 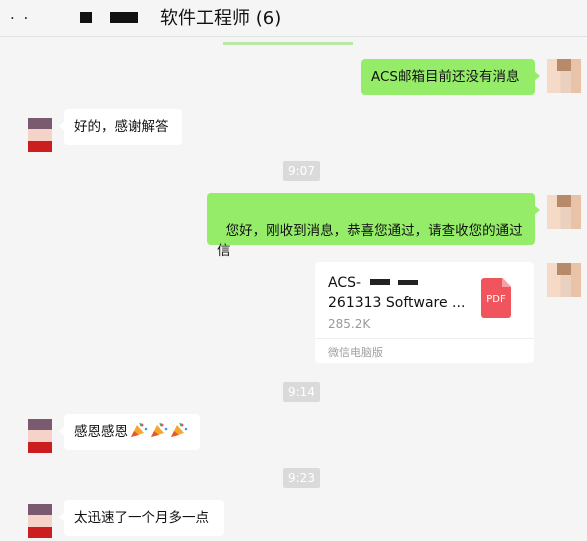 I want to click on message-bubble-received: 感恩感恩, so click(x=129, y=432).